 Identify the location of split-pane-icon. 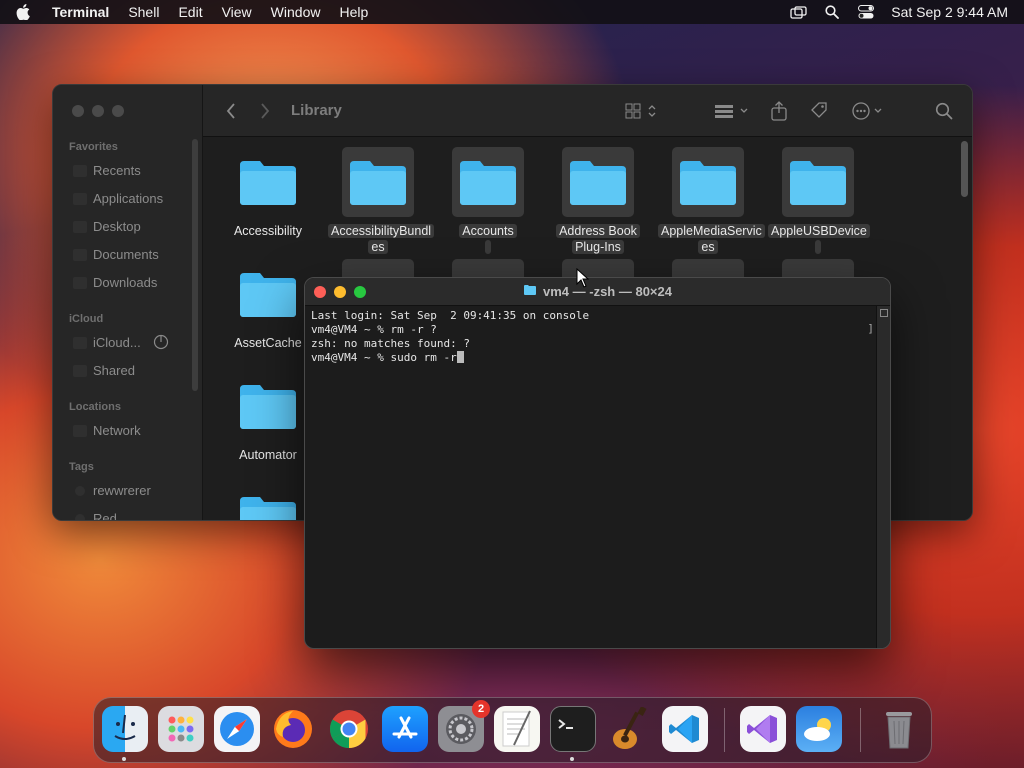
(884, 313).